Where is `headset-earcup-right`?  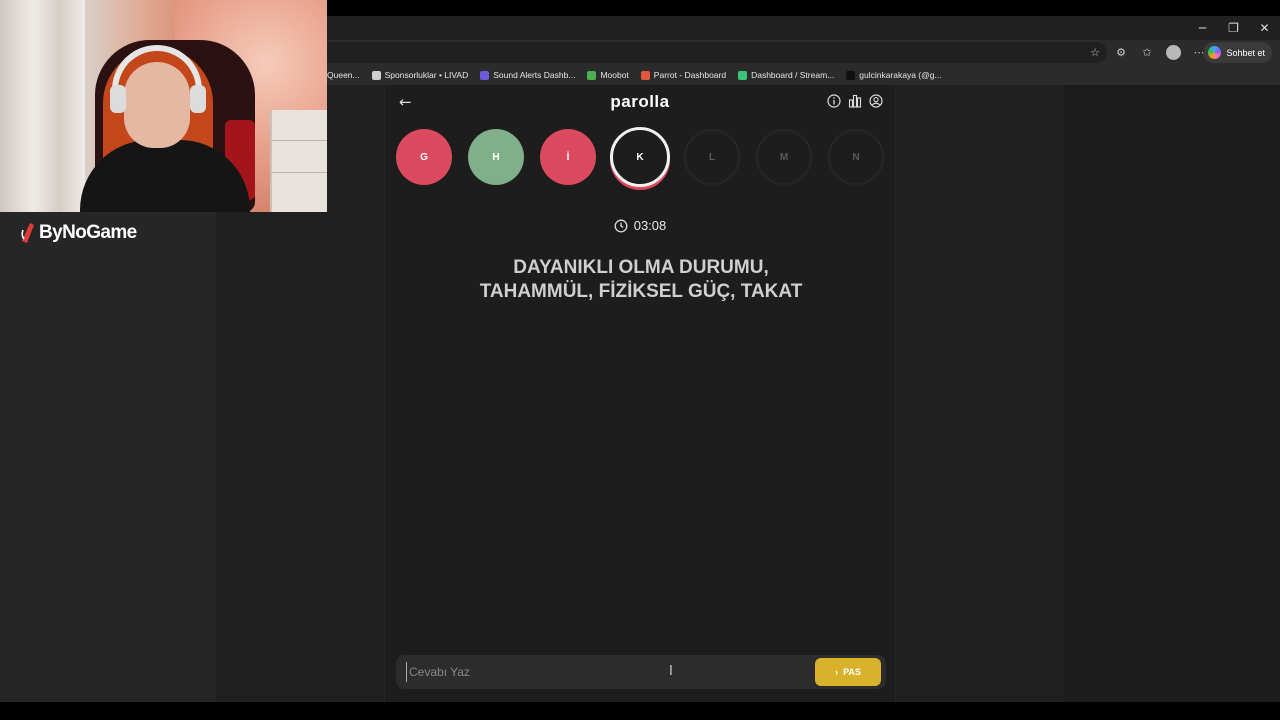 headset-earcup-right is located at coordinates (198, 99).